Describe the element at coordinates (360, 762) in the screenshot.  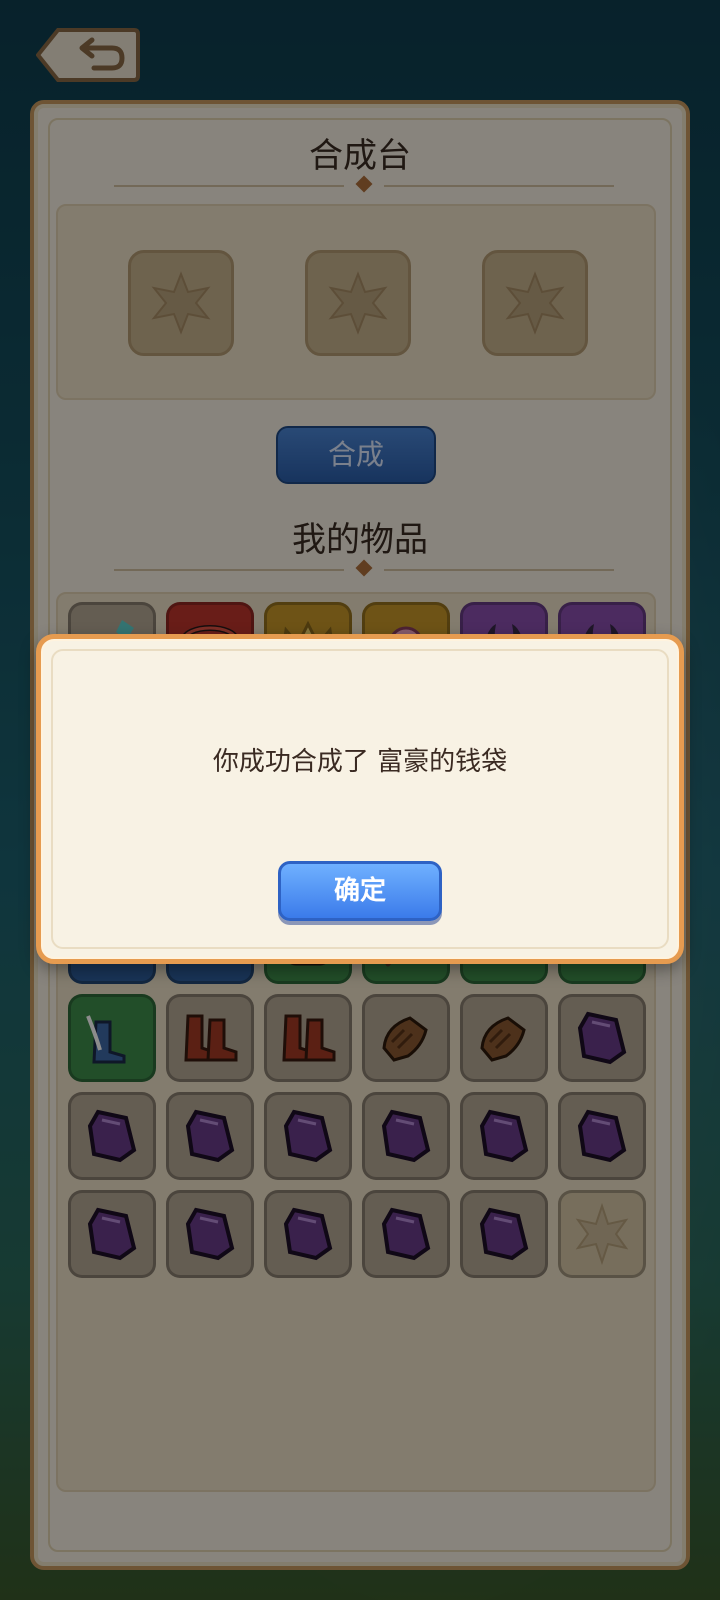
I see `dialog-message: 你成功合成了 富豪的钱袋` at that location.